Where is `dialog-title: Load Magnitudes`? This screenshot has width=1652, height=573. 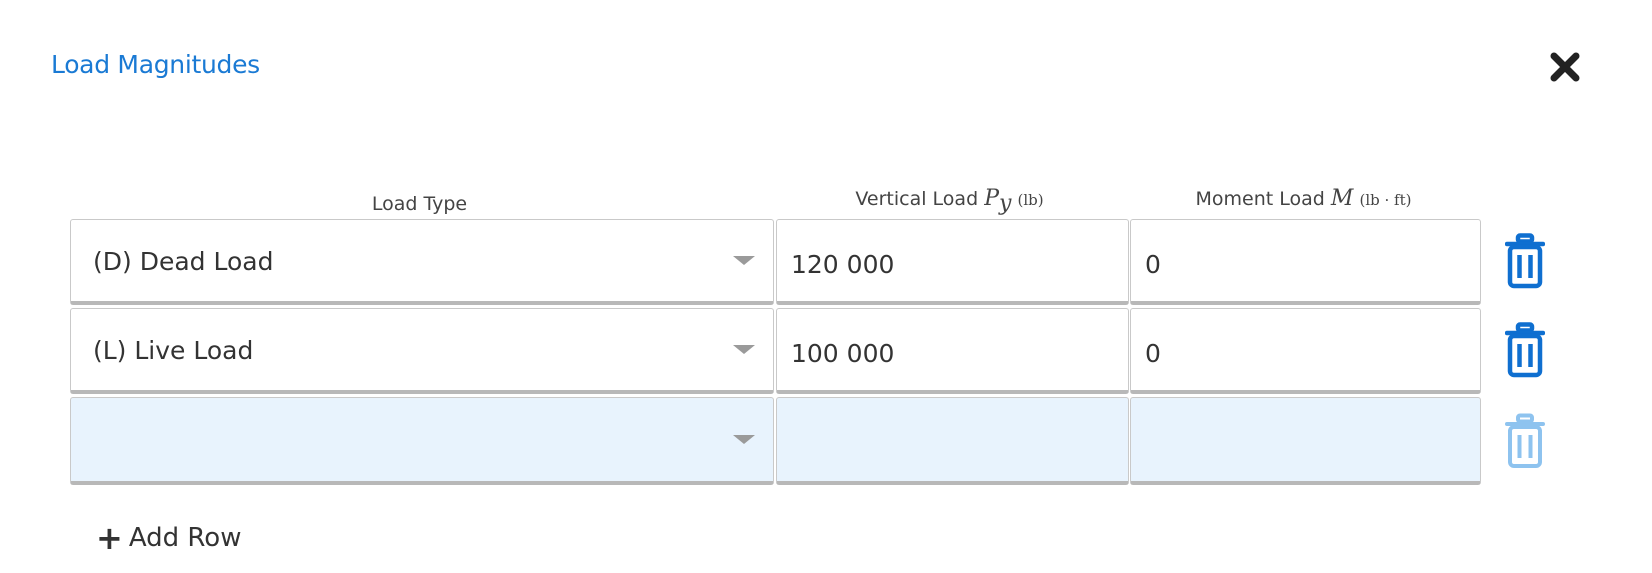 dialog-title: Load Magnitudes is located at coordinates (155, 64).